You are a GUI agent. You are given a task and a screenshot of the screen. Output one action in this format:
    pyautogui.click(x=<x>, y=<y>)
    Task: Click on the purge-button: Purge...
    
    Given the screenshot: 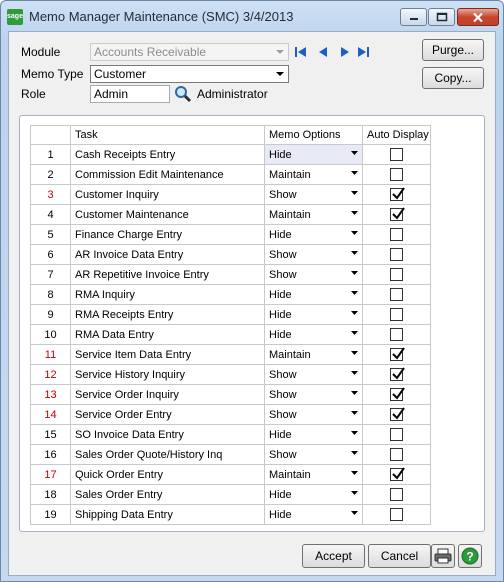 What is the action you would take?
    pyautogui.click(x=453, y=50)
    